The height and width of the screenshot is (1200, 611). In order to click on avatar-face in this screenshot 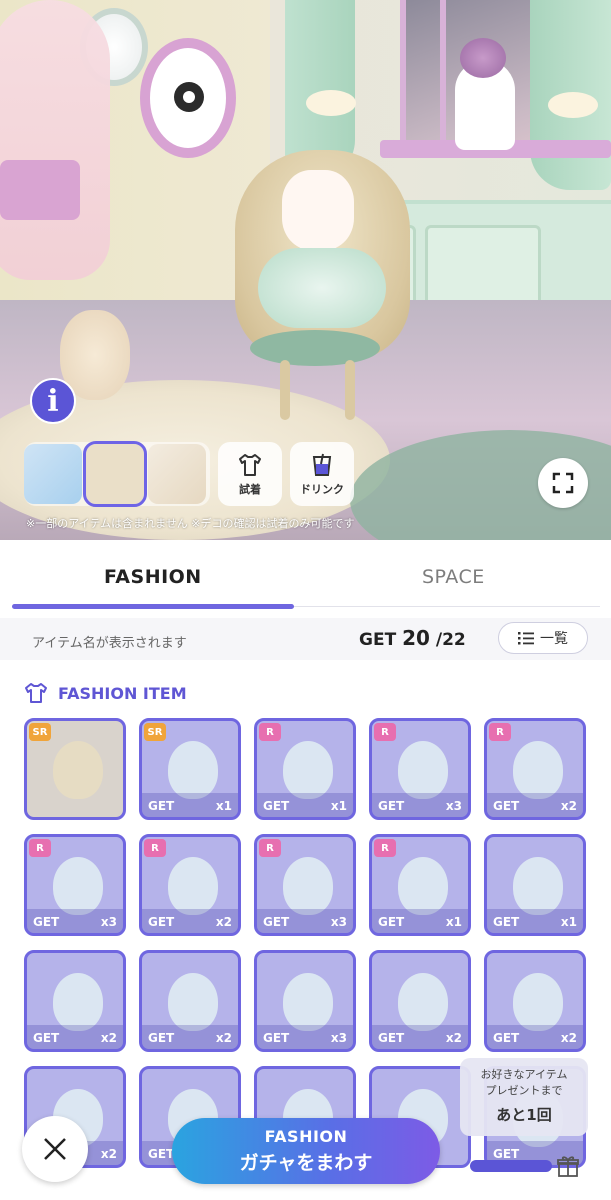, I will do `click(318, 210)`.